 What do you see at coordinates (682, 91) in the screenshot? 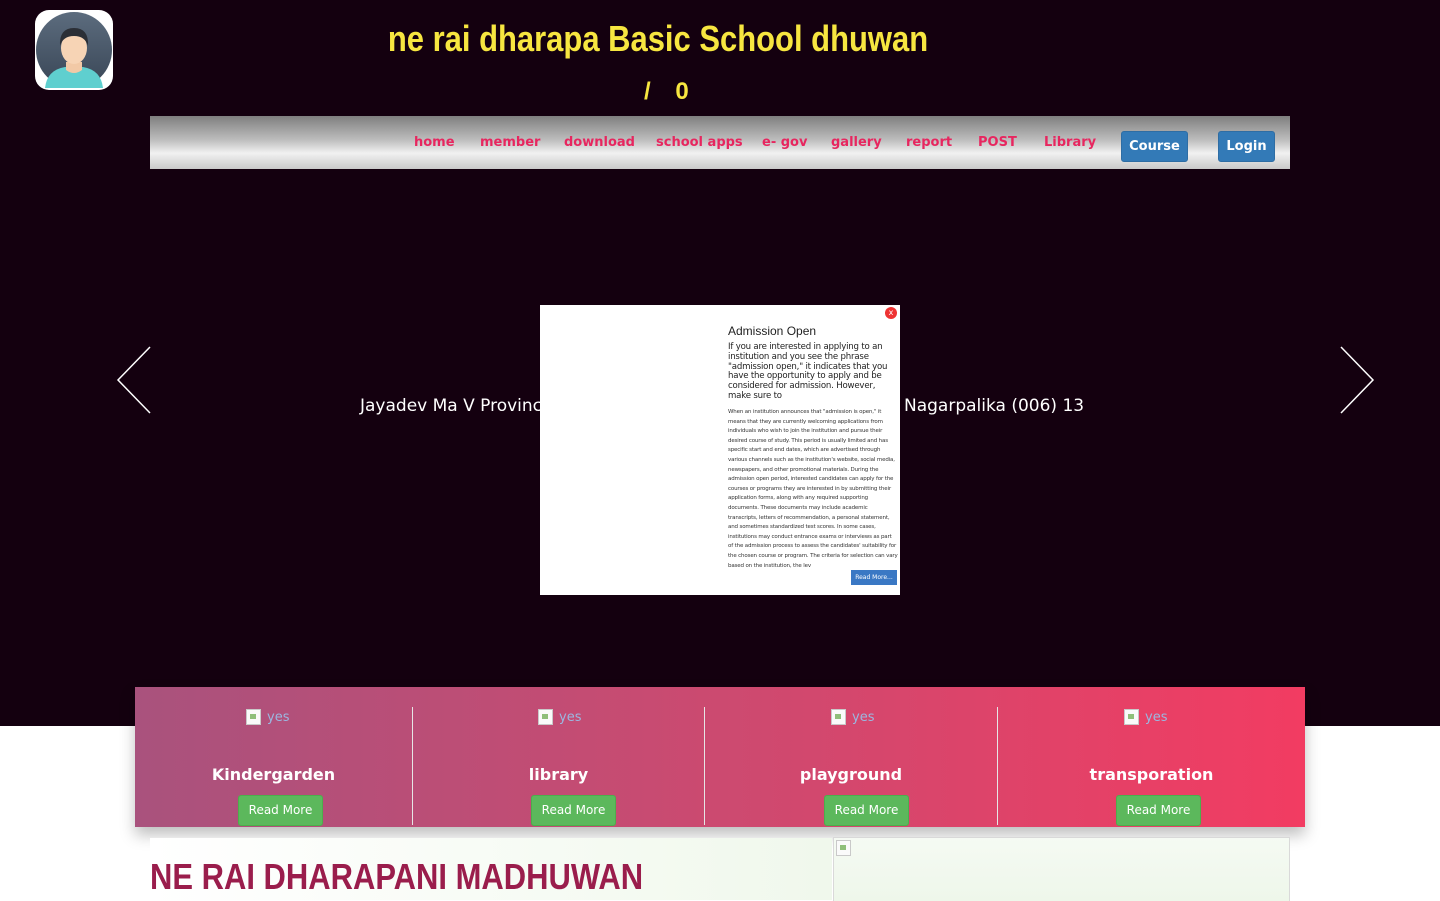
I see `counter-value: 0` at bounding box center [682, 91].